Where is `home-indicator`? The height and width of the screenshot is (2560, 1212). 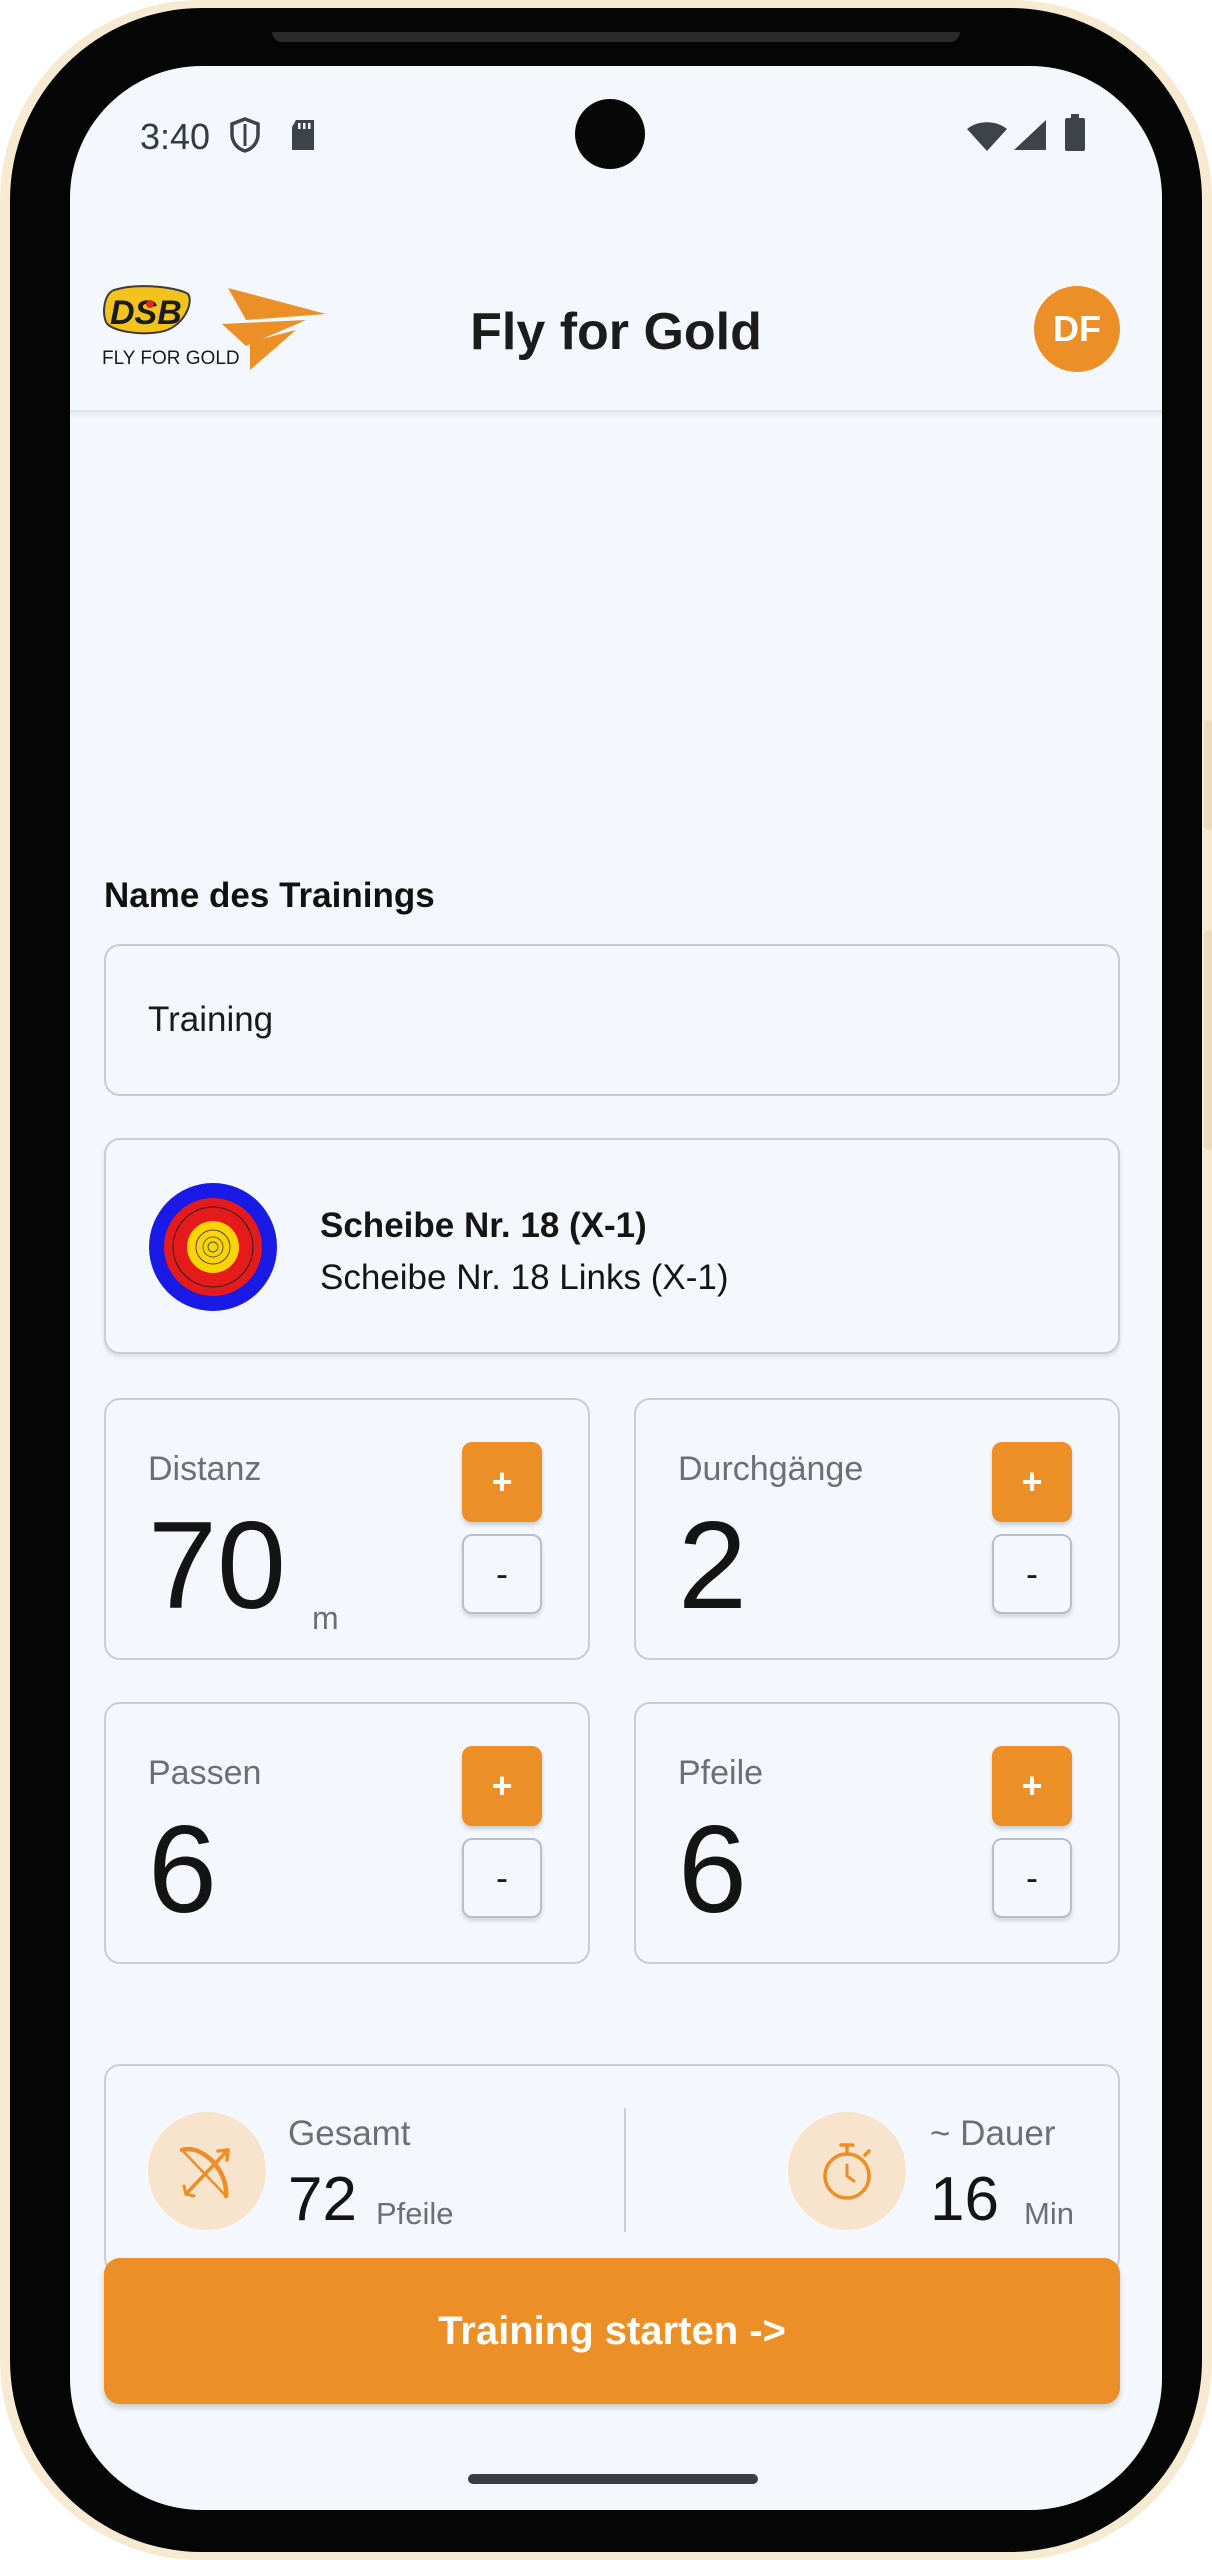
home-indicator is located at coordinates (613, 2479).